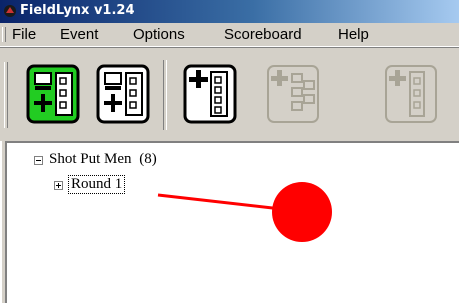 The width and height of the screenshot is (459, 303). What do you see at coordinates (148, 159) in the screenshot?
I see `event-count: (8)` at bounding box center [148, 159].